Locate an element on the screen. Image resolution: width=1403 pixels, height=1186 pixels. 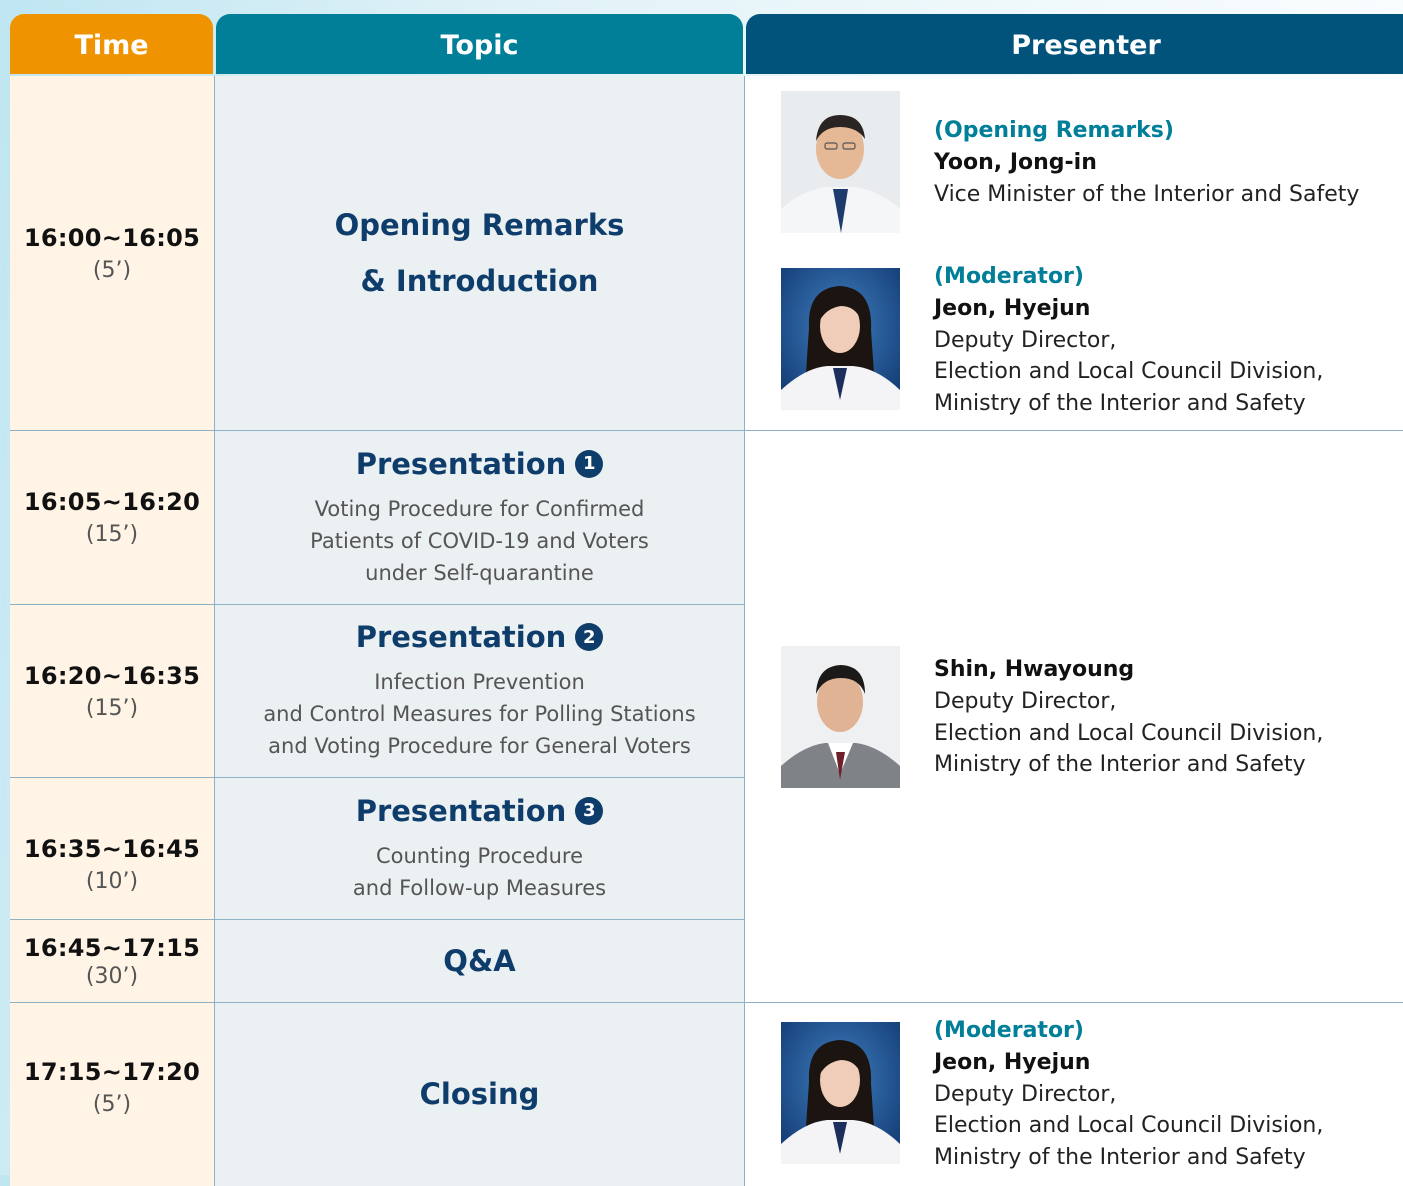
number-badge: 2 is located at coordinates (589, 637).